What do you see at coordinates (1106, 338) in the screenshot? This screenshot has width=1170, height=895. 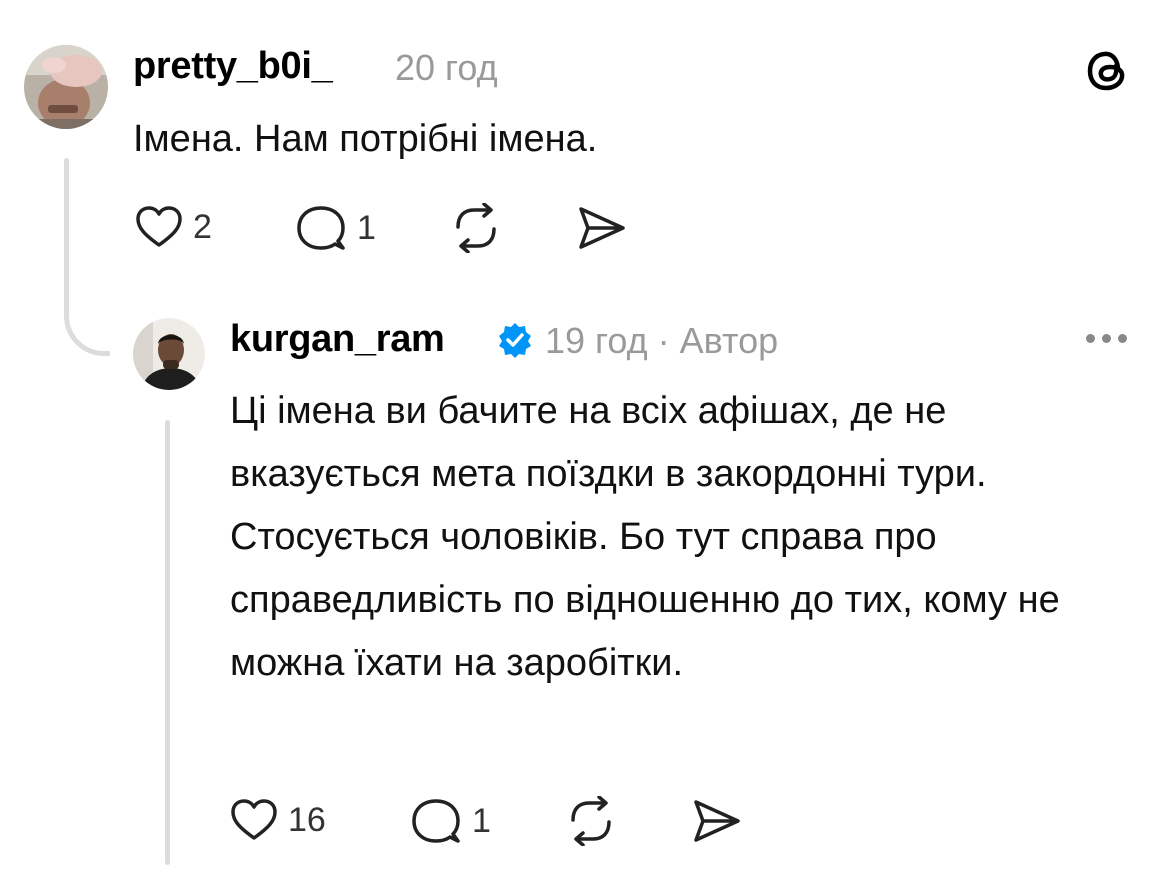 I see `more-icon` at bounding box center [1106, 338].